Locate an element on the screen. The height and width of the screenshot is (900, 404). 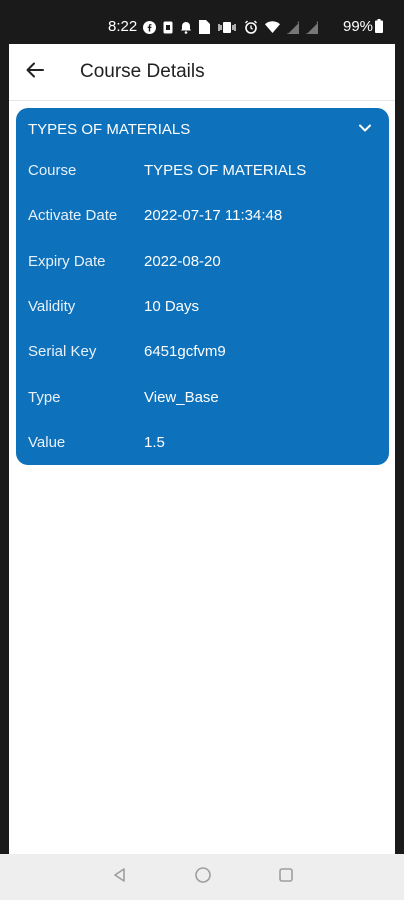
detail-row-course: Course TYPES OF MATERIALS is located at coordinates (202, 173).